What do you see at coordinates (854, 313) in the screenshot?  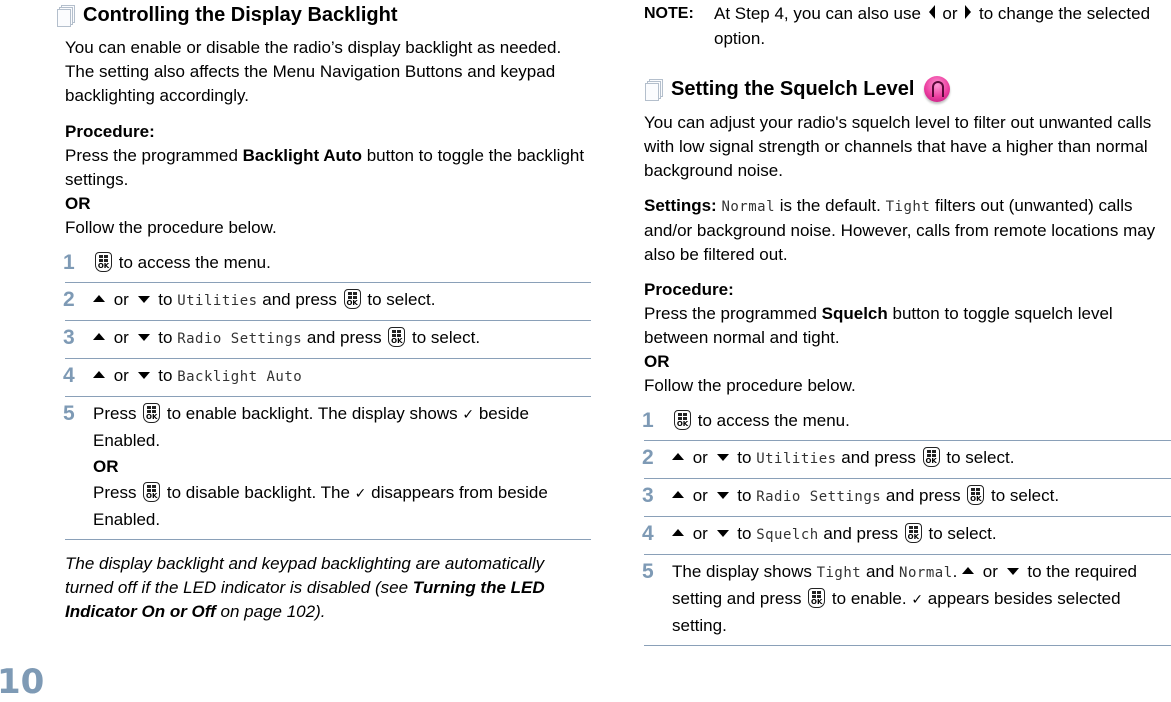 I see `procedure-button-name: Squelch` at bounding box center [854, 313].